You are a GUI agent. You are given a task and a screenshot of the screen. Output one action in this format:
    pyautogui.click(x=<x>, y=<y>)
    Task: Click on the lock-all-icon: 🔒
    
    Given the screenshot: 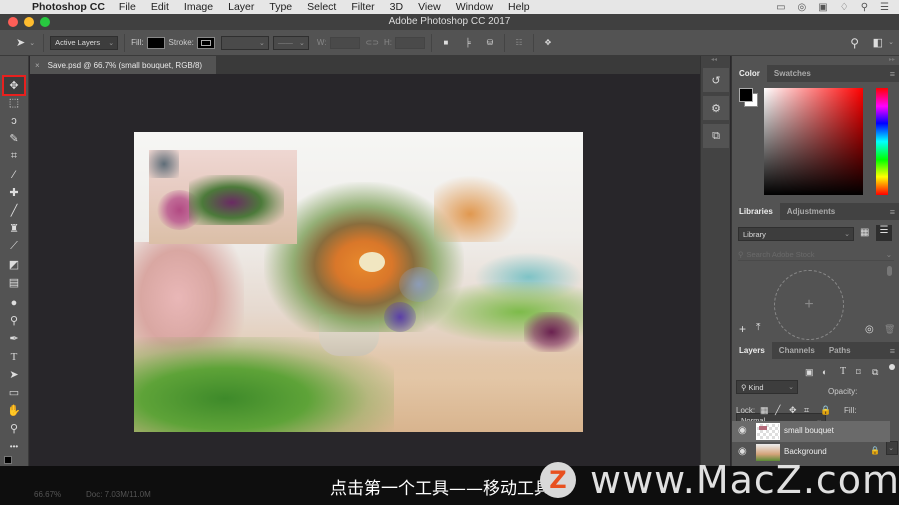 What is the action you would take?
    pyautogui.click(x=825, y=410)
    